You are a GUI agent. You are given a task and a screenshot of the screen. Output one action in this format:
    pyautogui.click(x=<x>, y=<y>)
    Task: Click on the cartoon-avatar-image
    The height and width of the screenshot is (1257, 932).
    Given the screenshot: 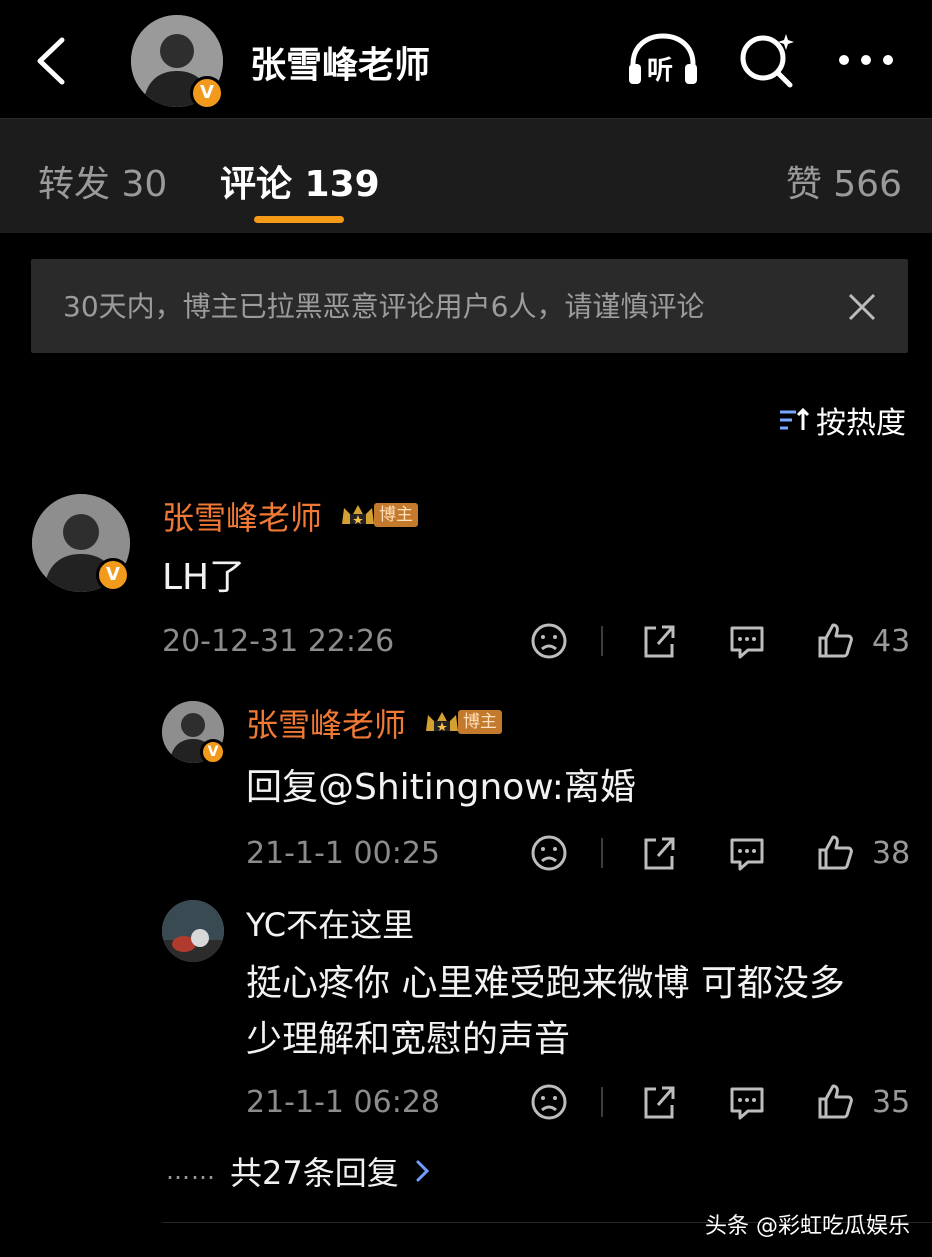 What is the action you would take?
    pyautogui.click(x=193, y=931)
    